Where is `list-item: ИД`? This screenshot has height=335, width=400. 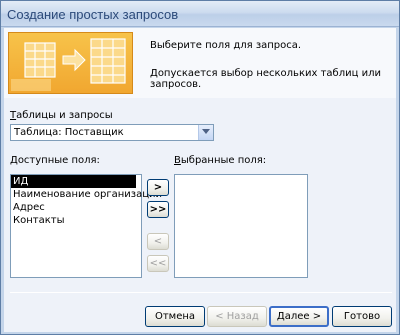 list-item: ИД is located at coordinates (73, 181).